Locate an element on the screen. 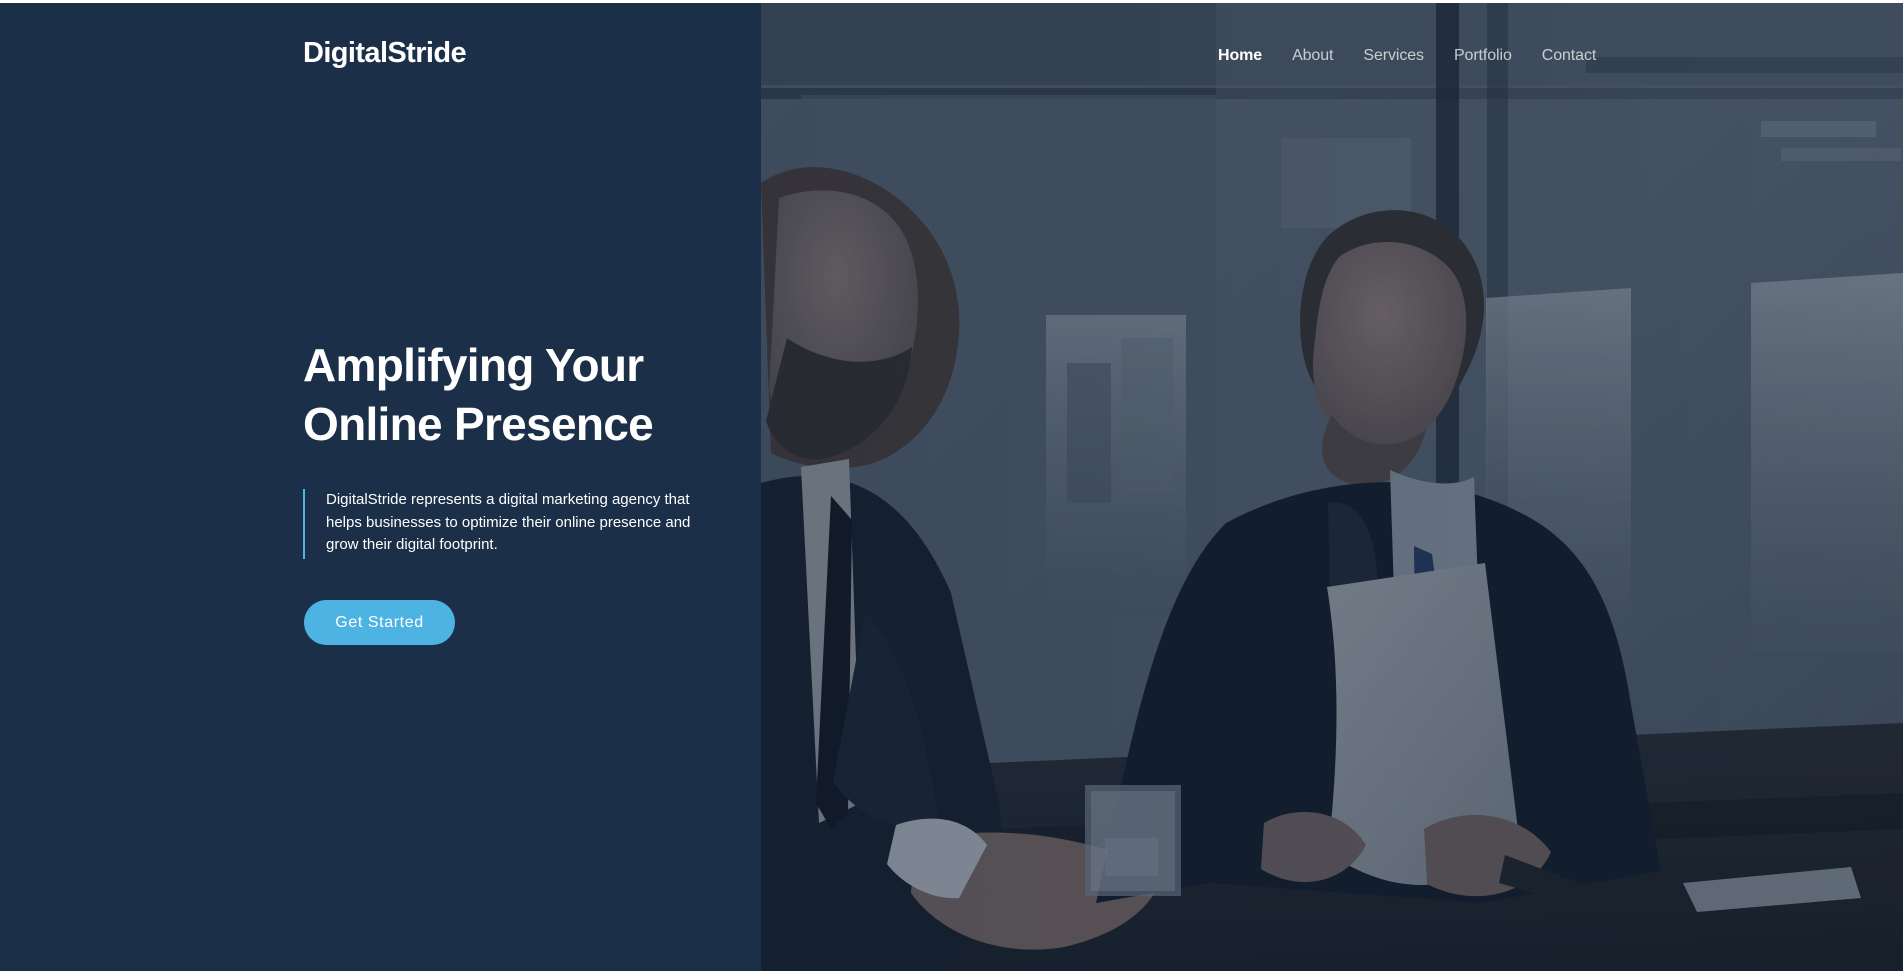 The width and height of the screenshot is (1903, 971). hero-title-line-1: Amplifying Your is located at coordinates (473, 365).